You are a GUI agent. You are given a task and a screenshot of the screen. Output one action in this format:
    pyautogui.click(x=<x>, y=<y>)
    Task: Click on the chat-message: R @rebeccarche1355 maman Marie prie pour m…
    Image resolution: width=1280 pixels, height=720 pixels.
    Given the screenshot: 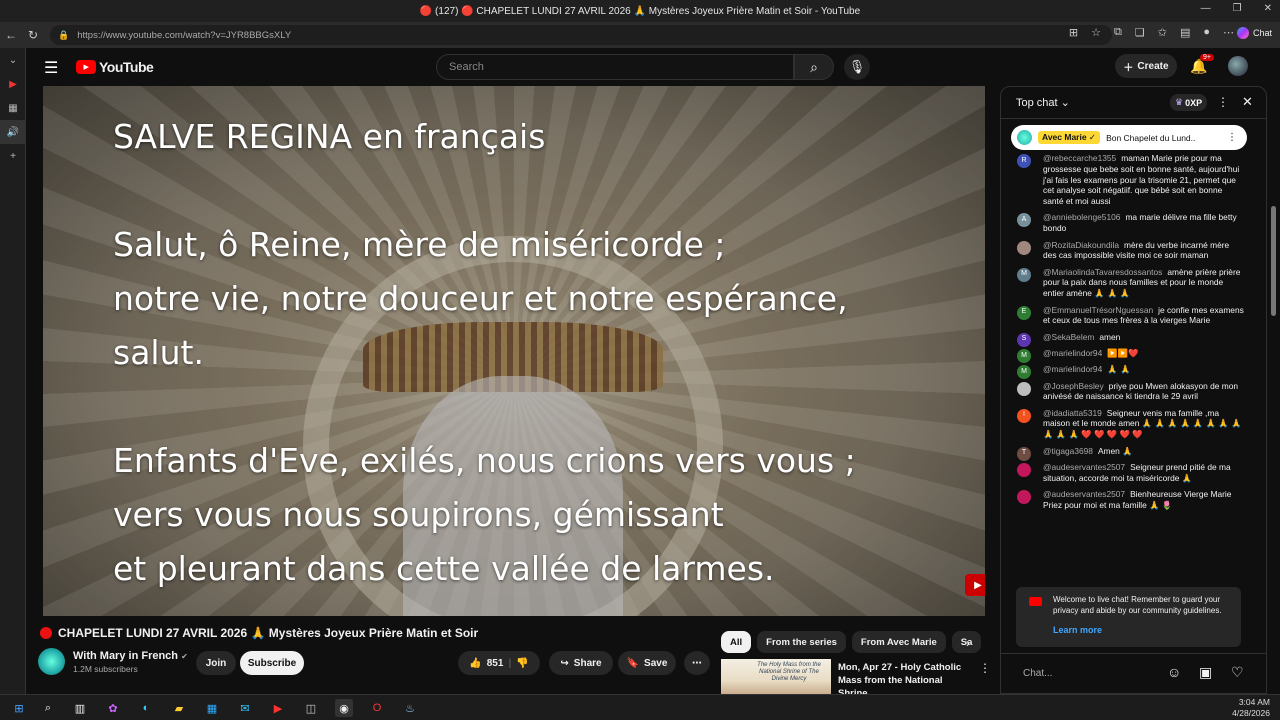 What is the action you would take?
    pyautogui.click(x=1132, y=180)
    